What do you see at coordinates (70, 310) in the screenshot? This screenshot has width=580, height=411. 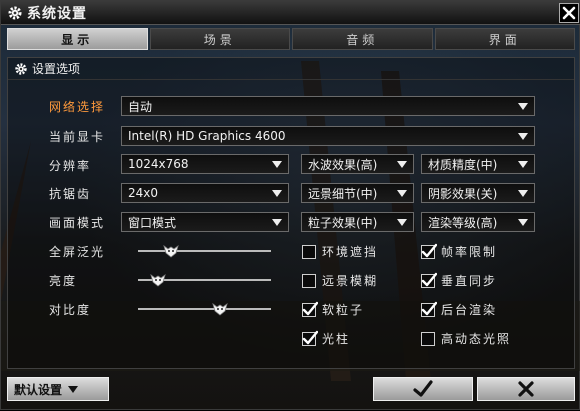 I see `contrast-label: 对比度` at bounding box center [70, 310].